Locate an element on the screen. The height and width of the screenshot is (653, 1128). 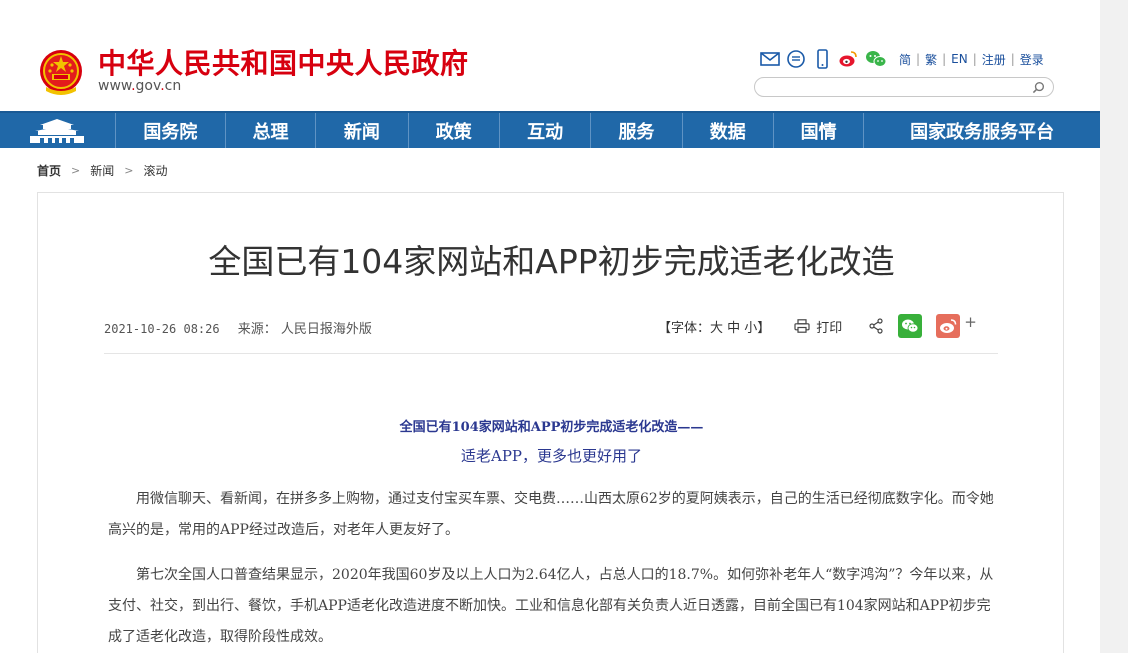
nav-home-tiananmen-icon is located at coordinates (58, 130).